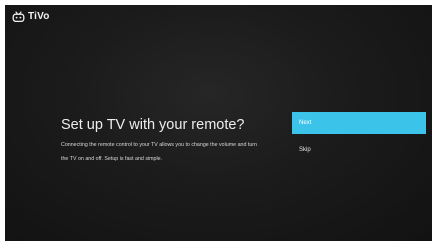  Describe the element at coordinates (359, 123) in the screenshot. I see `next-button: Next` at that location.